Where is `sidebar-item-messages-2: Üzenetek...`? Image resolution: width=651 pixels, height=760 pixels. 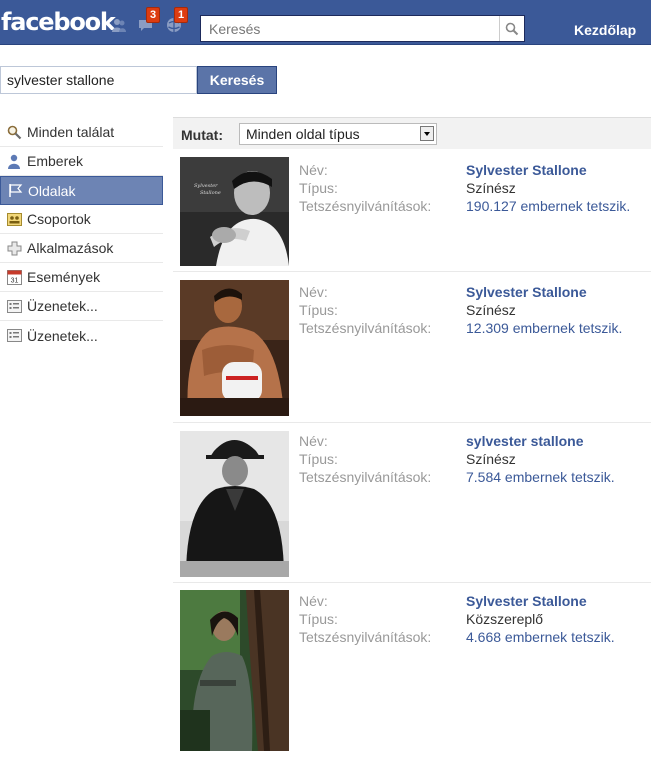
sidebar-item-messages-2: Üzenetek... is located at coordinates (81, 335).